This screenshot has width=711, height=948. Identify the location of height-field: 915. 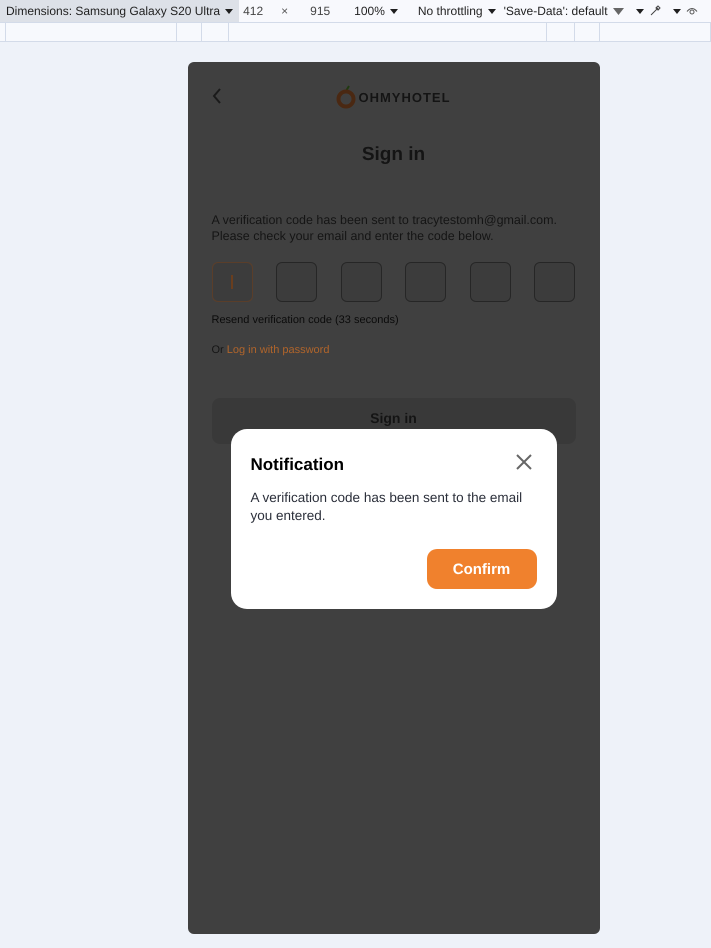
(320, 11).